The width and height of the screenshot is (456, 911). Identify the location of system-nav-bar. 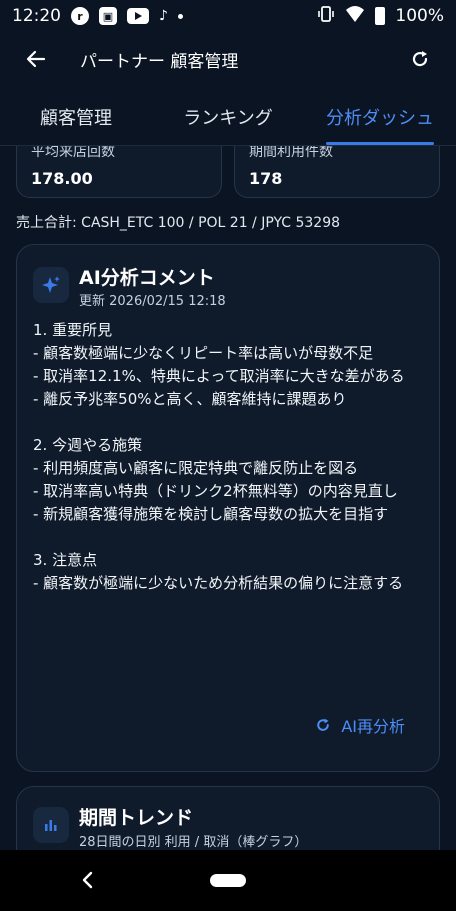
(228, 880).